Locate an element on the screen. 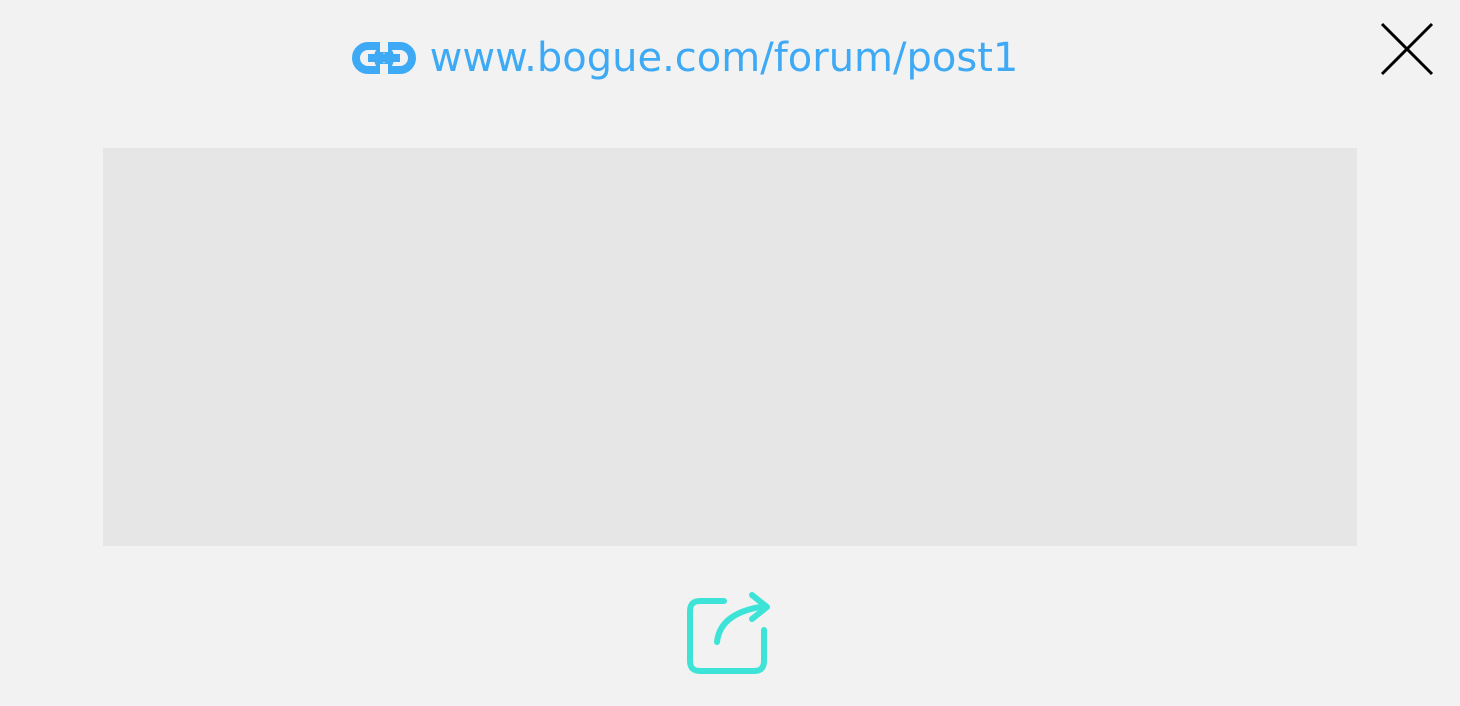 This screenshot has width=1460, height=706. close-button is located at coordinates (1407, 49).